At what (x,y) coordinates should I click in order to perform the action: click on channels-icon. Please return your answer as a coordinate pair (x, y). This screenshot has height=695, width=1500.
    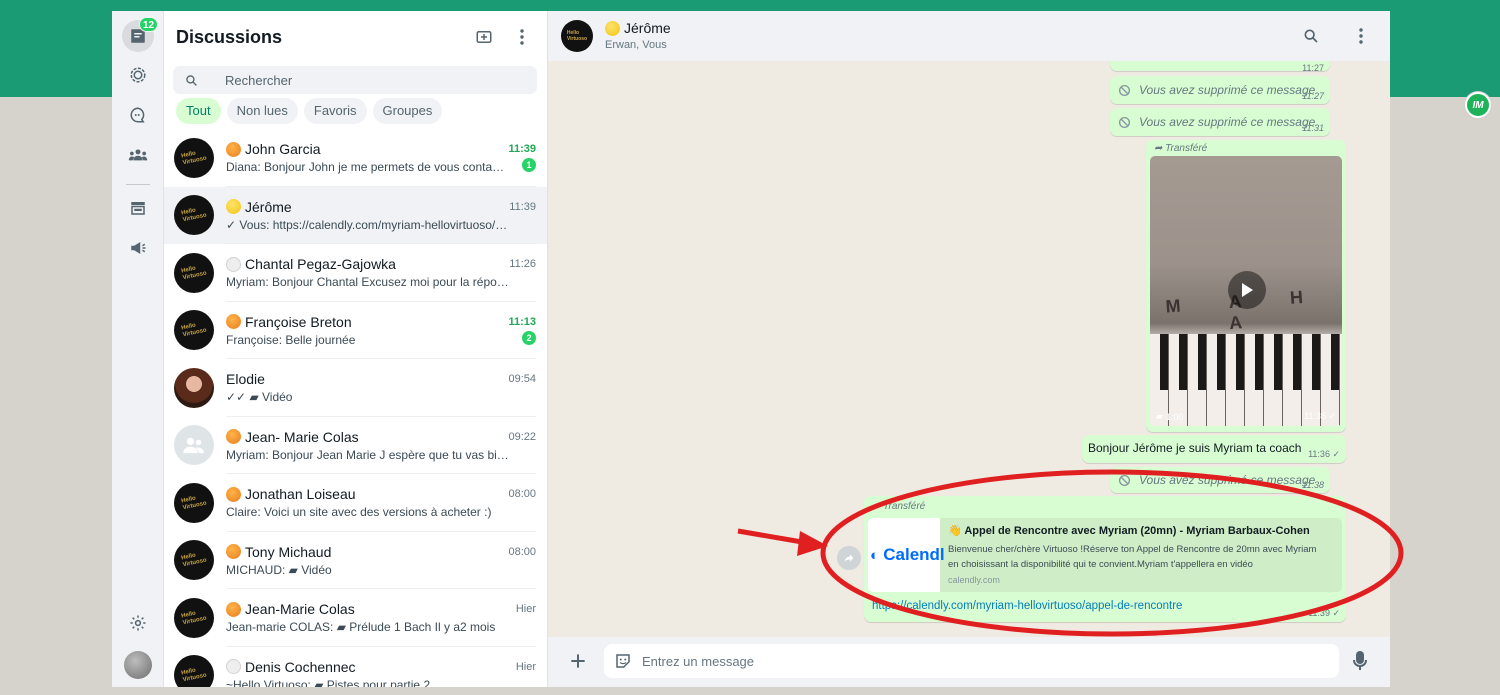
    Looking at the image, I should click on (137, 115).